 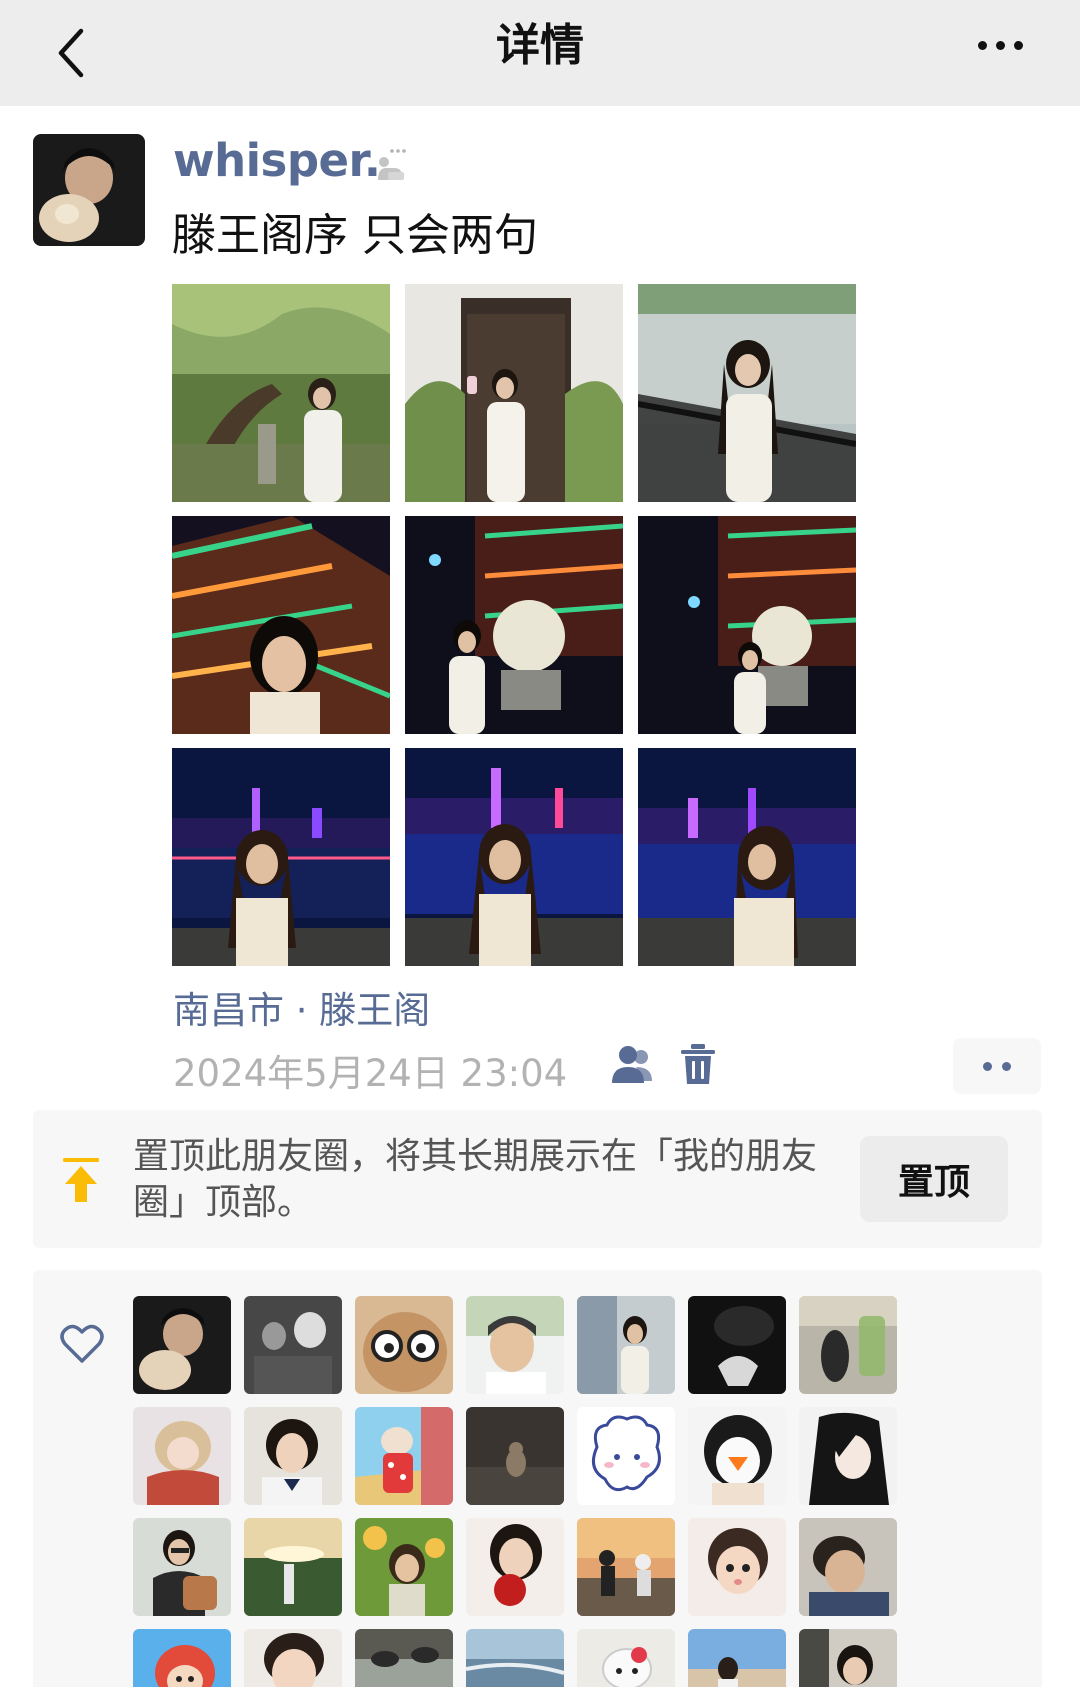 What do you see at coordinates (698, 1064) in the screenshot?
I see `trash-icon` at bounding box center [698, 1064].